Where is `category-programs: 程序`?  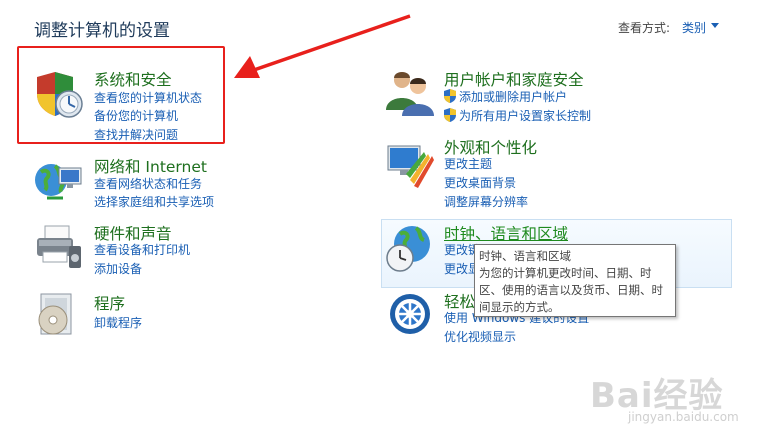
category-programs: 程序 is located at coordinates (109, 303).